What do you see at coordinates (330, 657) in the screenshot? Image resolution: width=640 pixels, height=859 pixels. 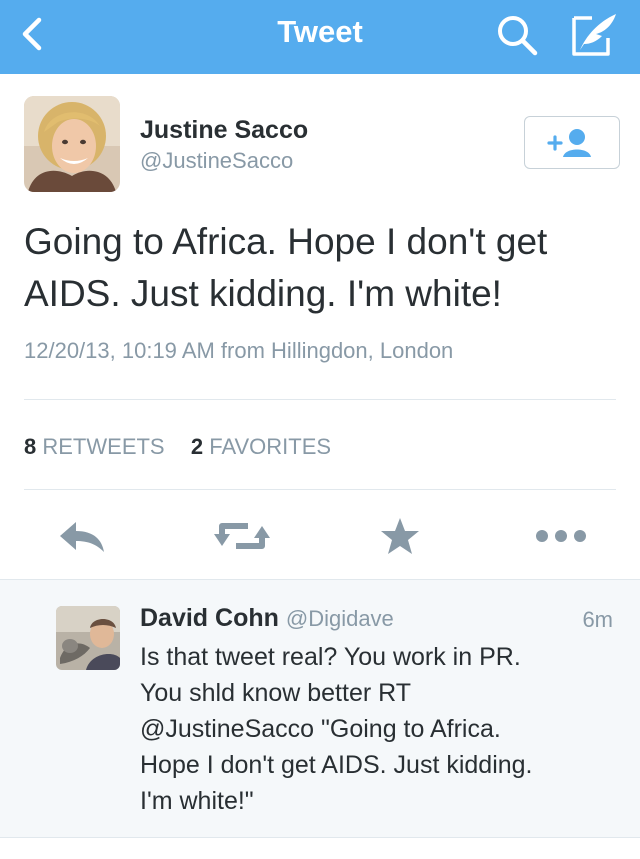 I see `reply-text-line: Is that tweet real? You work in PR.` at bounding box center [330, 657].